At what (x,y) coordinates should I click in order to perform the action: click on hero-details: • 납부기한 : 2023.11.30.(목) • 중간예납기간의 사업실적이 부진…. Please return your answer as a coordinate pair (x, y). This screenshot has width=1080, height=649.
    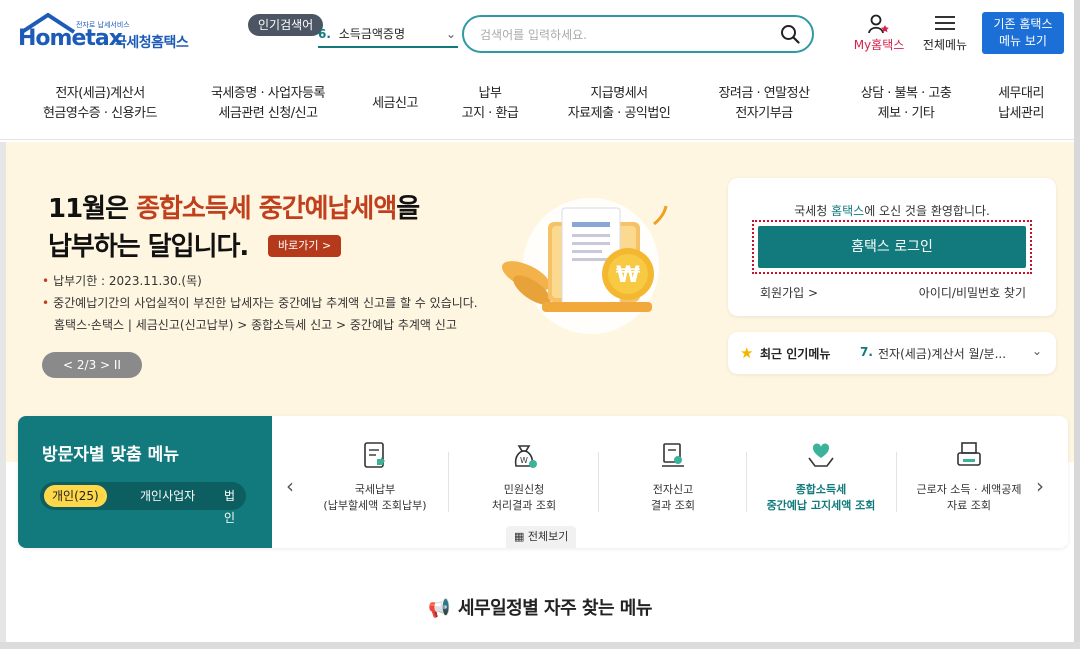
    Looking at the image, I should click on (260, 303).